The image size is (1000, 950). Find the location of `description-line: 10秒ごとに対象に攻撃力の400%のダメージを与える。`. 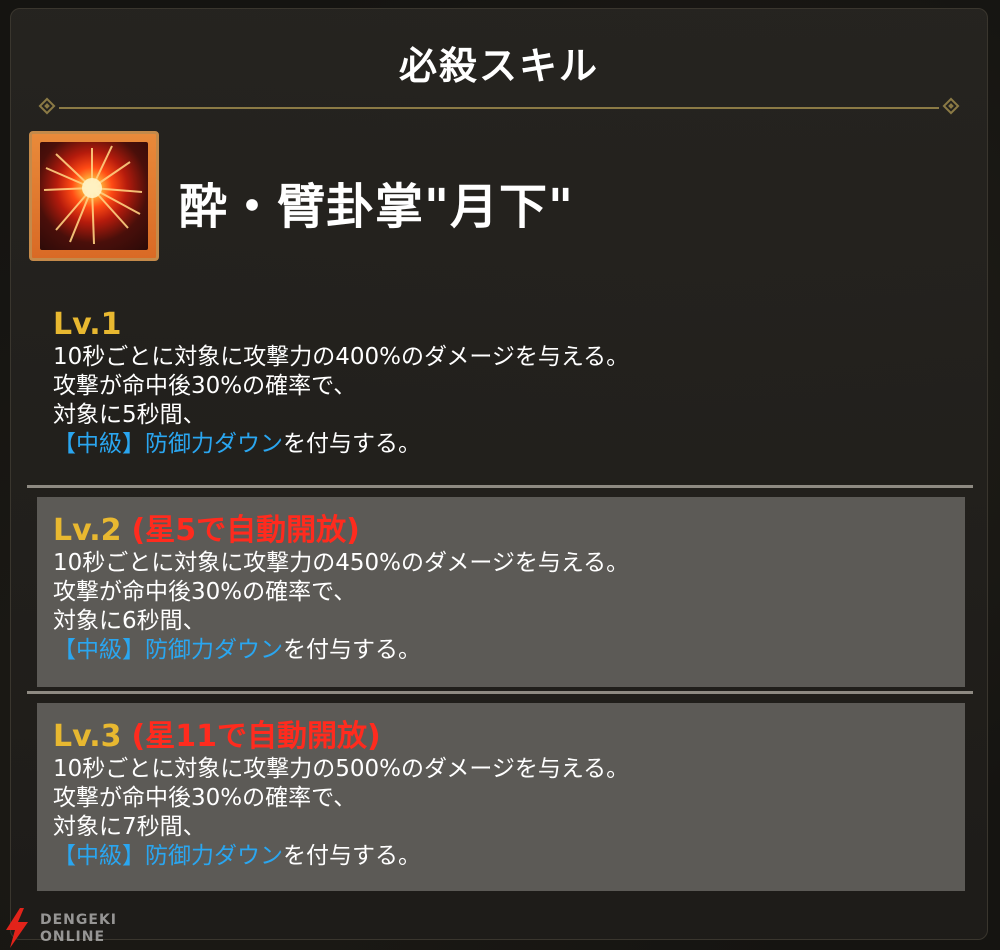

description-line: 10秒ごとに対象に攻撃力の400%のダメージを与える。 is located at coordinates (341, 357).